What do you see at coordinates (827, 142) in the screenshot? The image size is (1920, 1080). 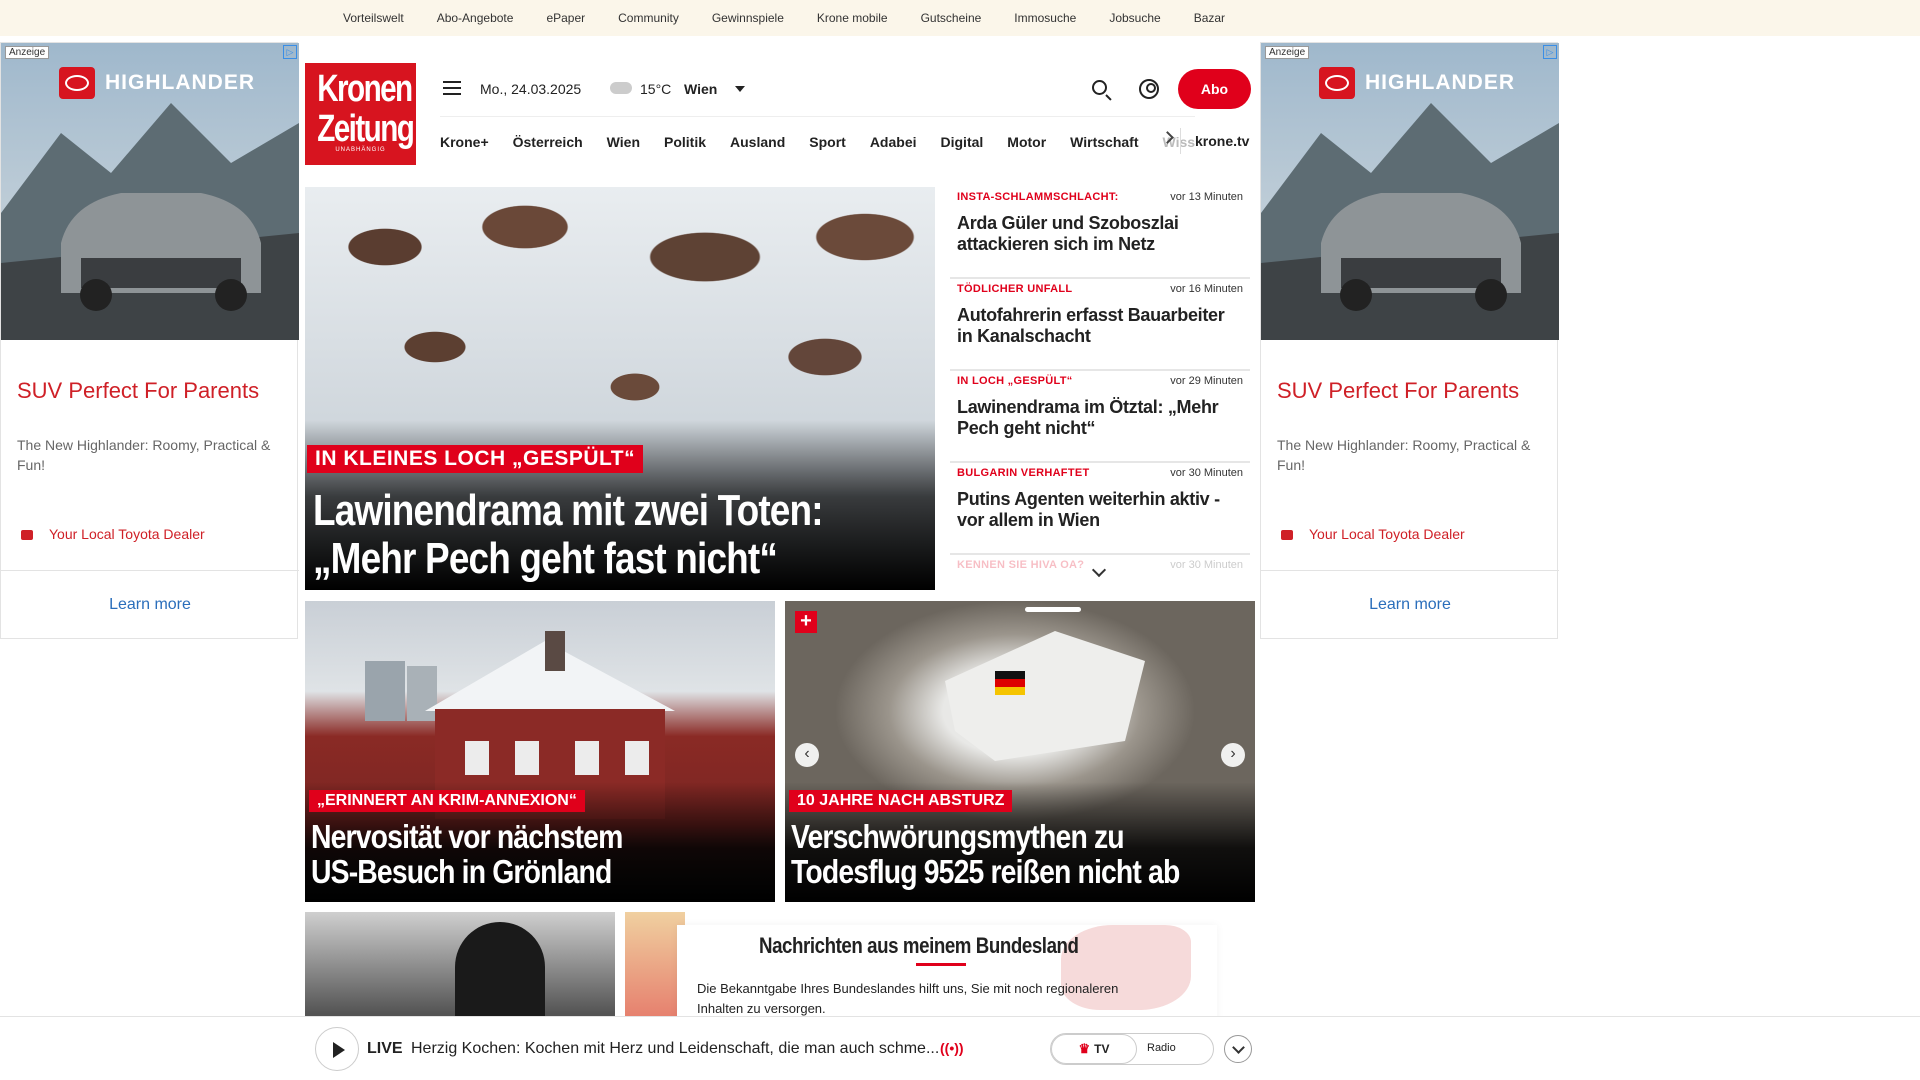 I see `nav-sport: Sport` at bounding box center [827, 142].